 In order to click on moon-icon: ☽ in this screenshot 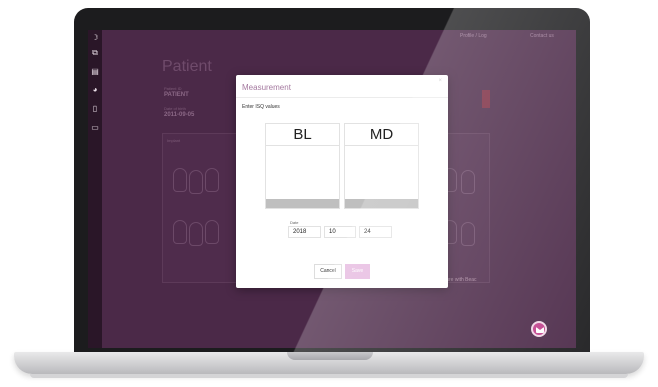, I will do `click(95, 37)`.